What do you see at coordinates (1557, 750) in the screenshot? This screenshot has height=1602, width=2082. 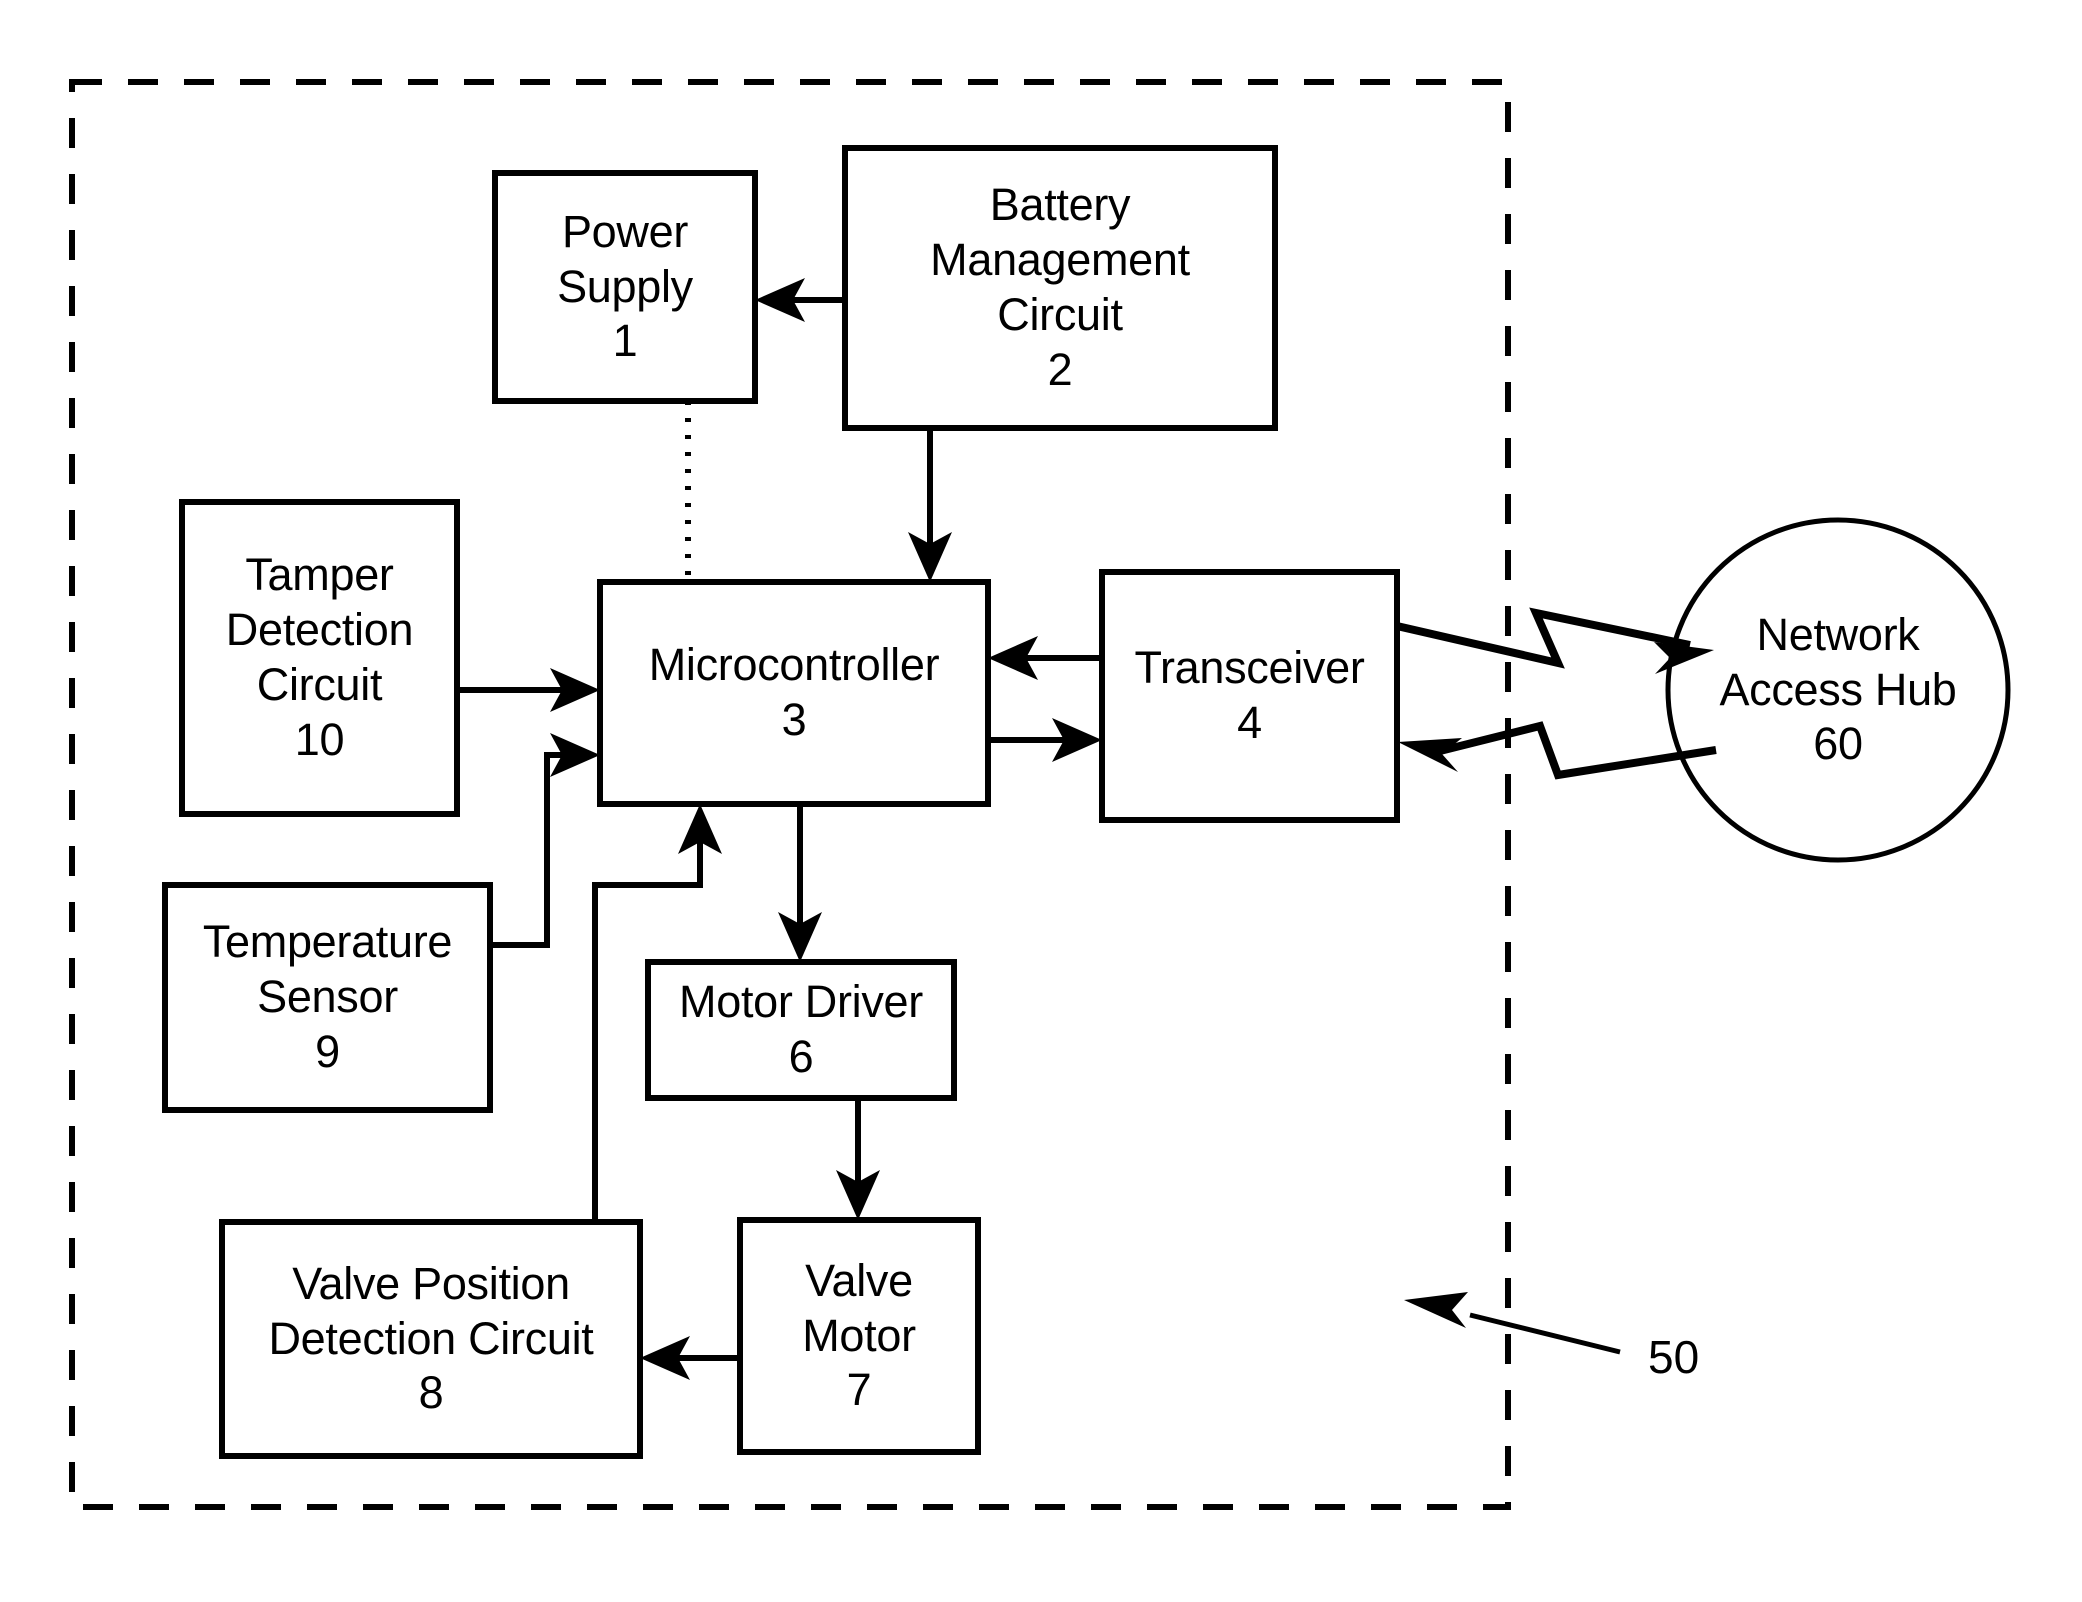 I see `connector-hub-to-transceiver-wireless` at bounding box center [1557, 750].